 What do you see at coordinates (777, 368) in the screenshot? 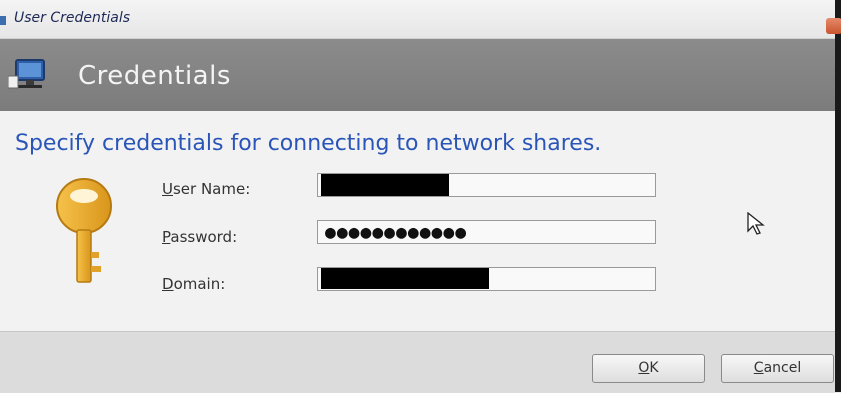
I see `cancel-button: Cancel` at bounding box center [777, 368].